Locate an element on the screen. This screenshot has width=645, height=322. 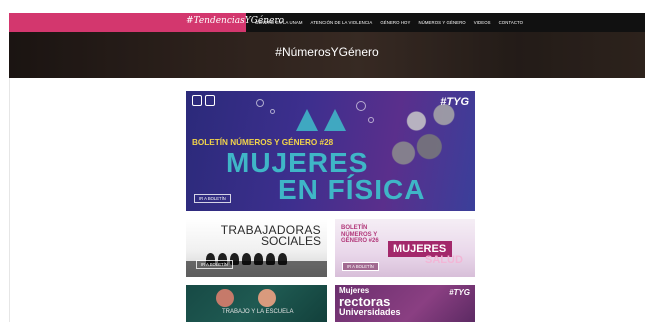
card-title-line2: SALUD is located at coordinates (444, 260).